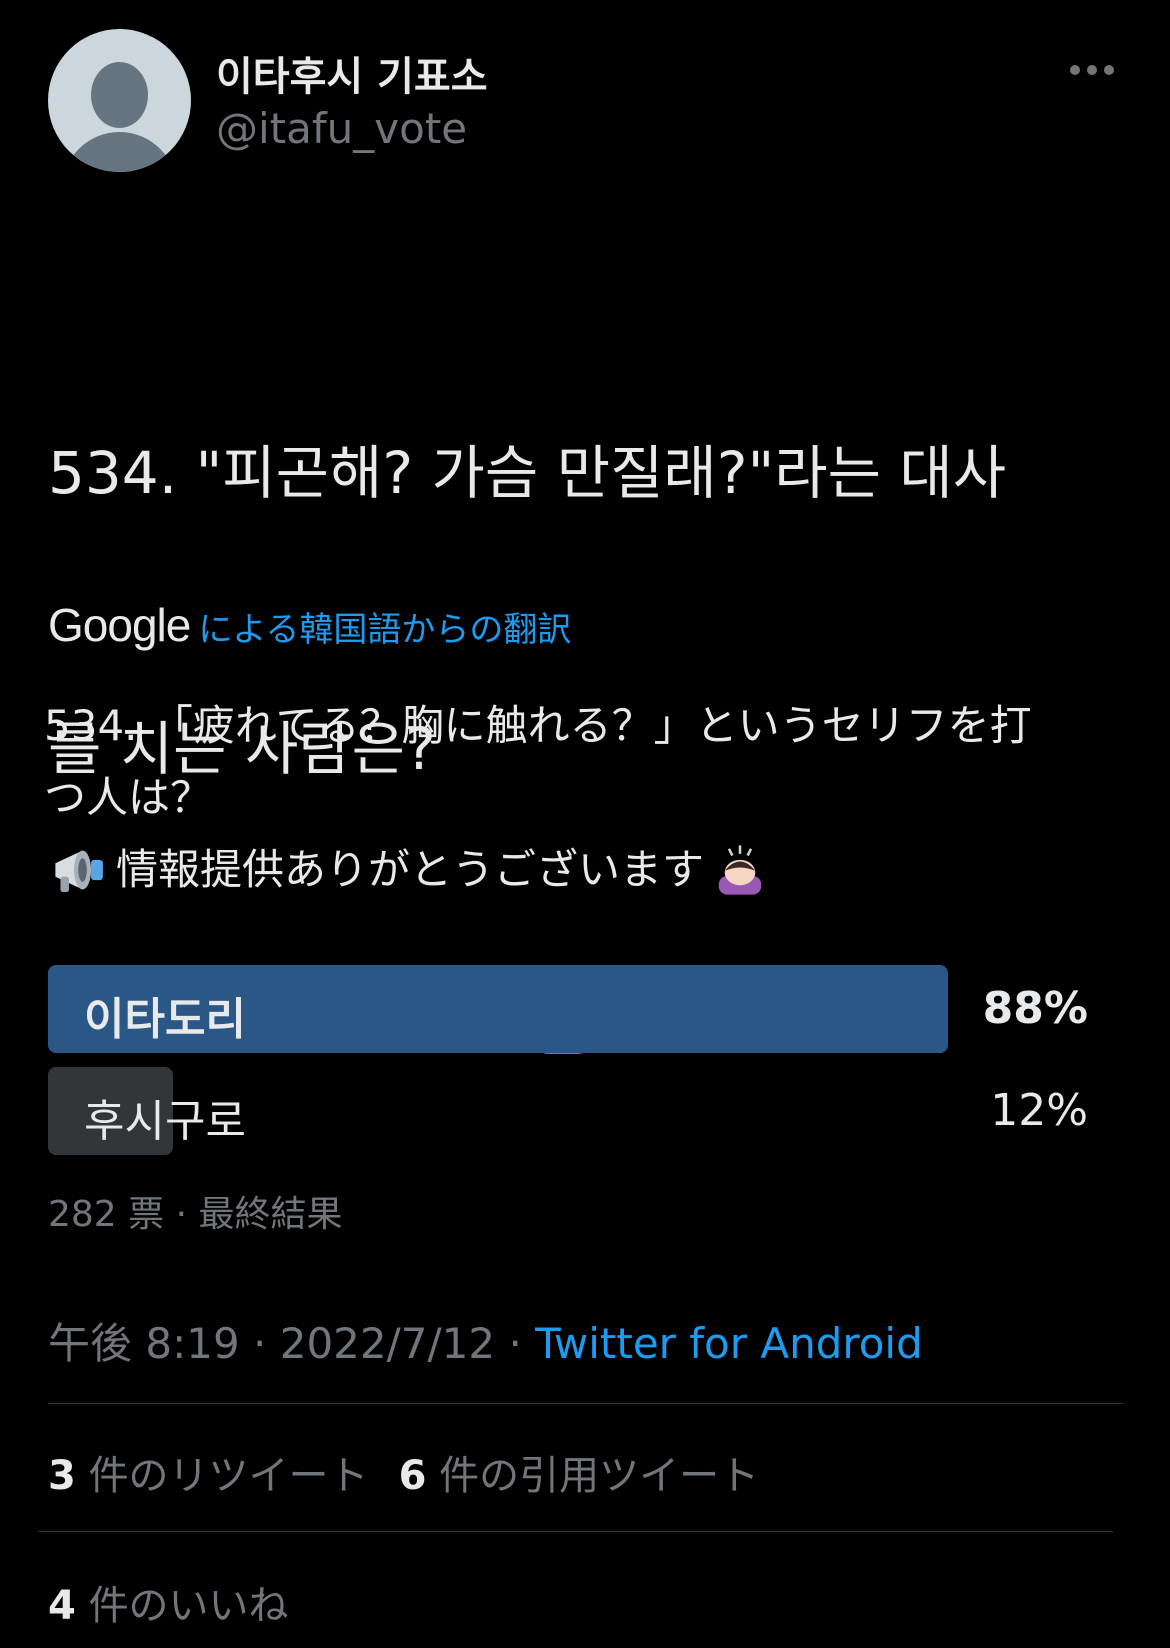 Image resolution: width=1170 pixels, height=1648 pixels. Describe the element at coordinates (538, 725) in the screenshot. I see `translated-line-1: 534. 「疲れてる？胸に触れる？」というセリフを打` at that location.